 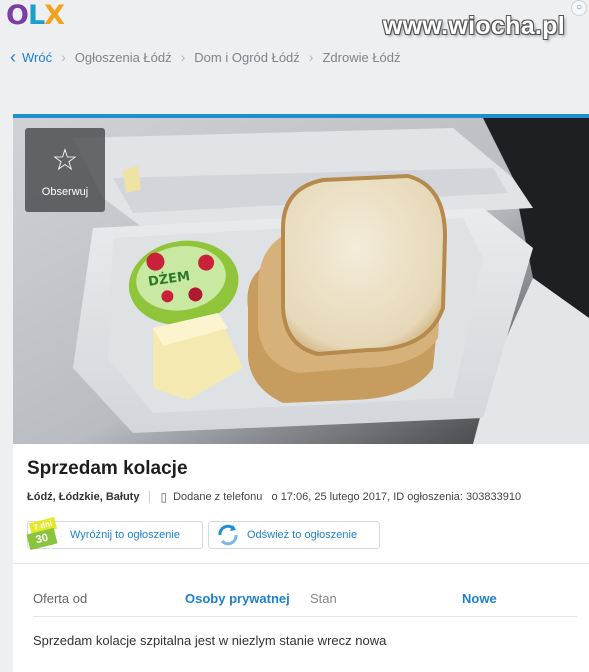 I want to click on promote-badge-icon: 7 dni 30 dni, so click(x=44, y=539).